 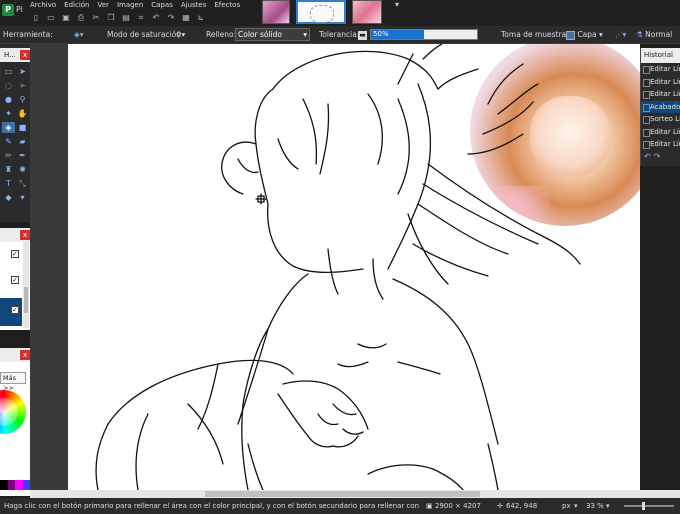 I want to click on pencil-icon: ✏, so click(x=8, y=155).